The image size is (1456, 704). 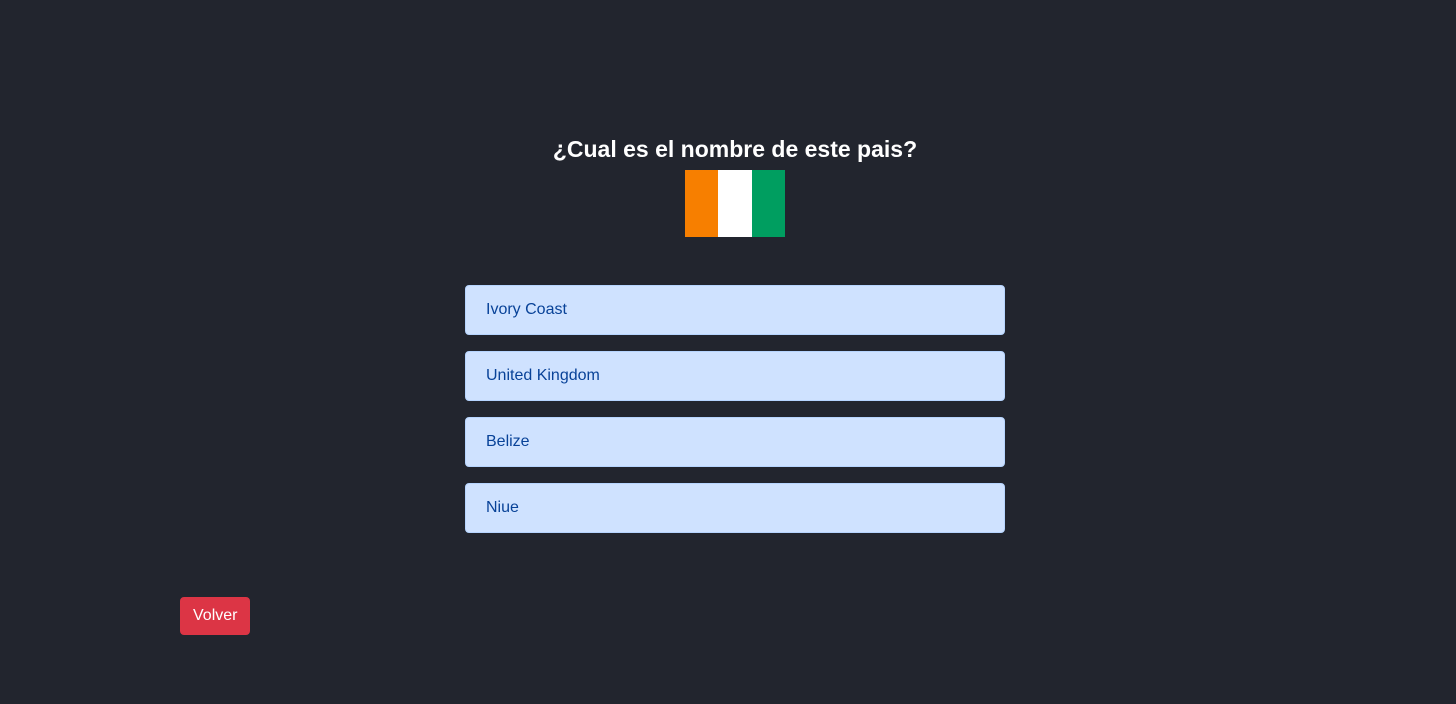 I want to click on country-flag-image, so click(x=735, y=203).